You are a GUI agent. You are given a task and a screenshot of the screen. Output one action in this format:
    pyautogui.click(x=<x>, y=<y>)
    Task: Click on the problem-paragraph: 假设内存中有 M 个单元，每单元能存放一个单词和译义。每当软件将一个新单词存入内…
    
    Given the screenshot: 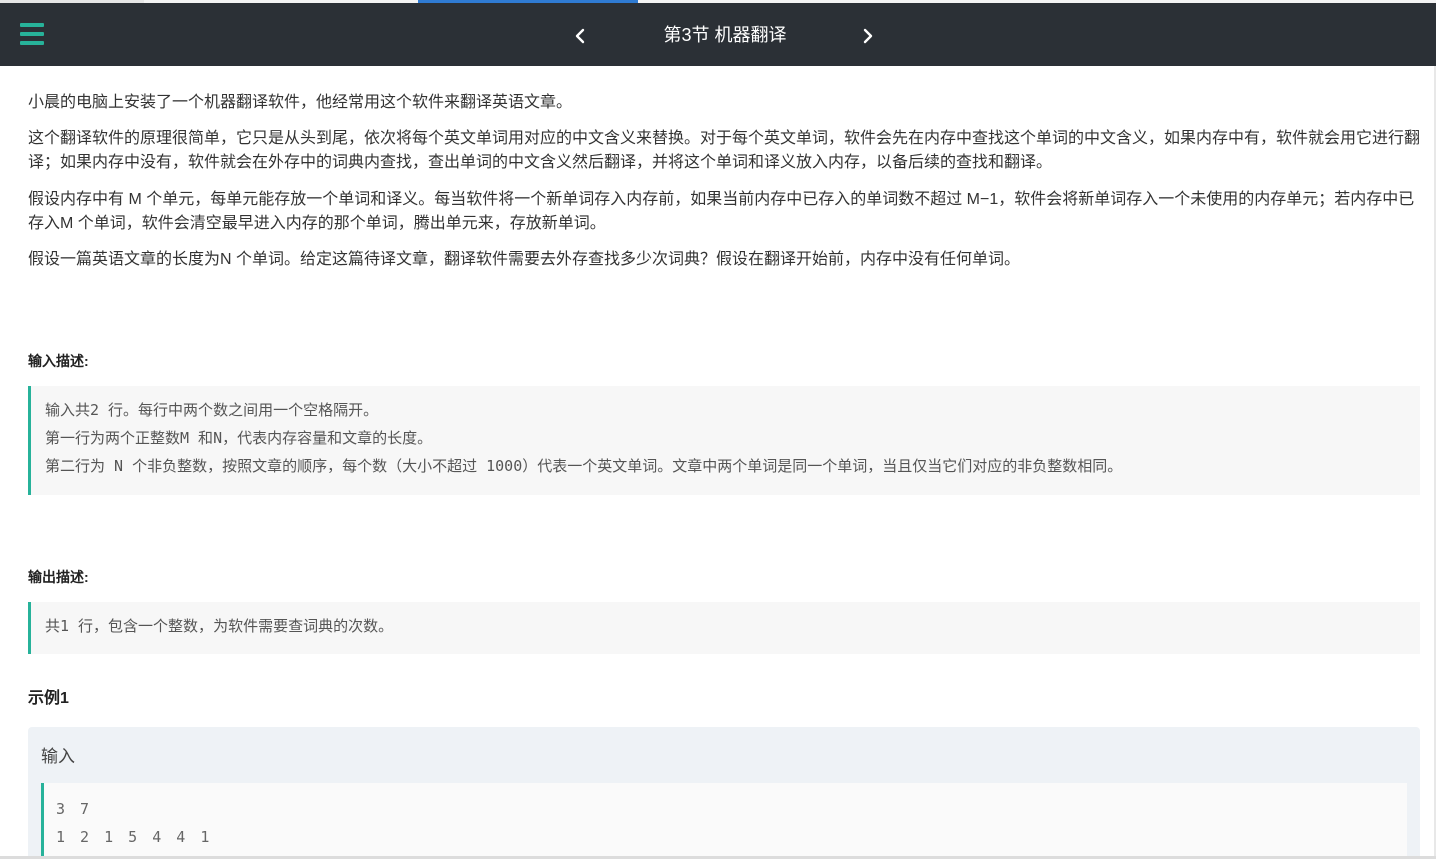 What is the action you would take?
    pyautogui.click(x=721, y=211)
    